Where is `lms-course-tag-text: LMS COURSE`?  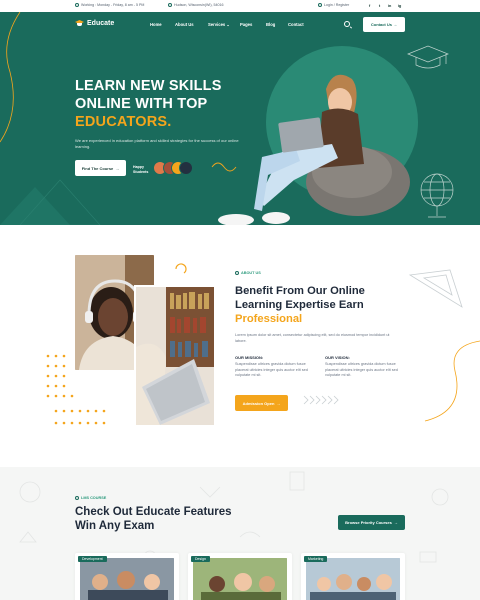 lms-course-tag-text: LMS COURSE is located at coordinates (94, 498).